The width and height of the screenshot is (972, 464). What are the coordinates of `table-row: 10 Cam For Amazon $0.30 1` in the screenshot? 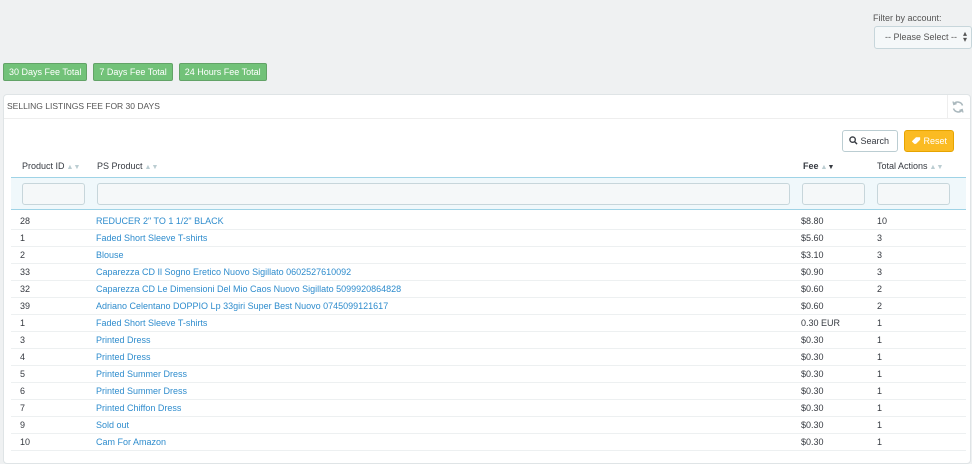 It's located at (488, 442).